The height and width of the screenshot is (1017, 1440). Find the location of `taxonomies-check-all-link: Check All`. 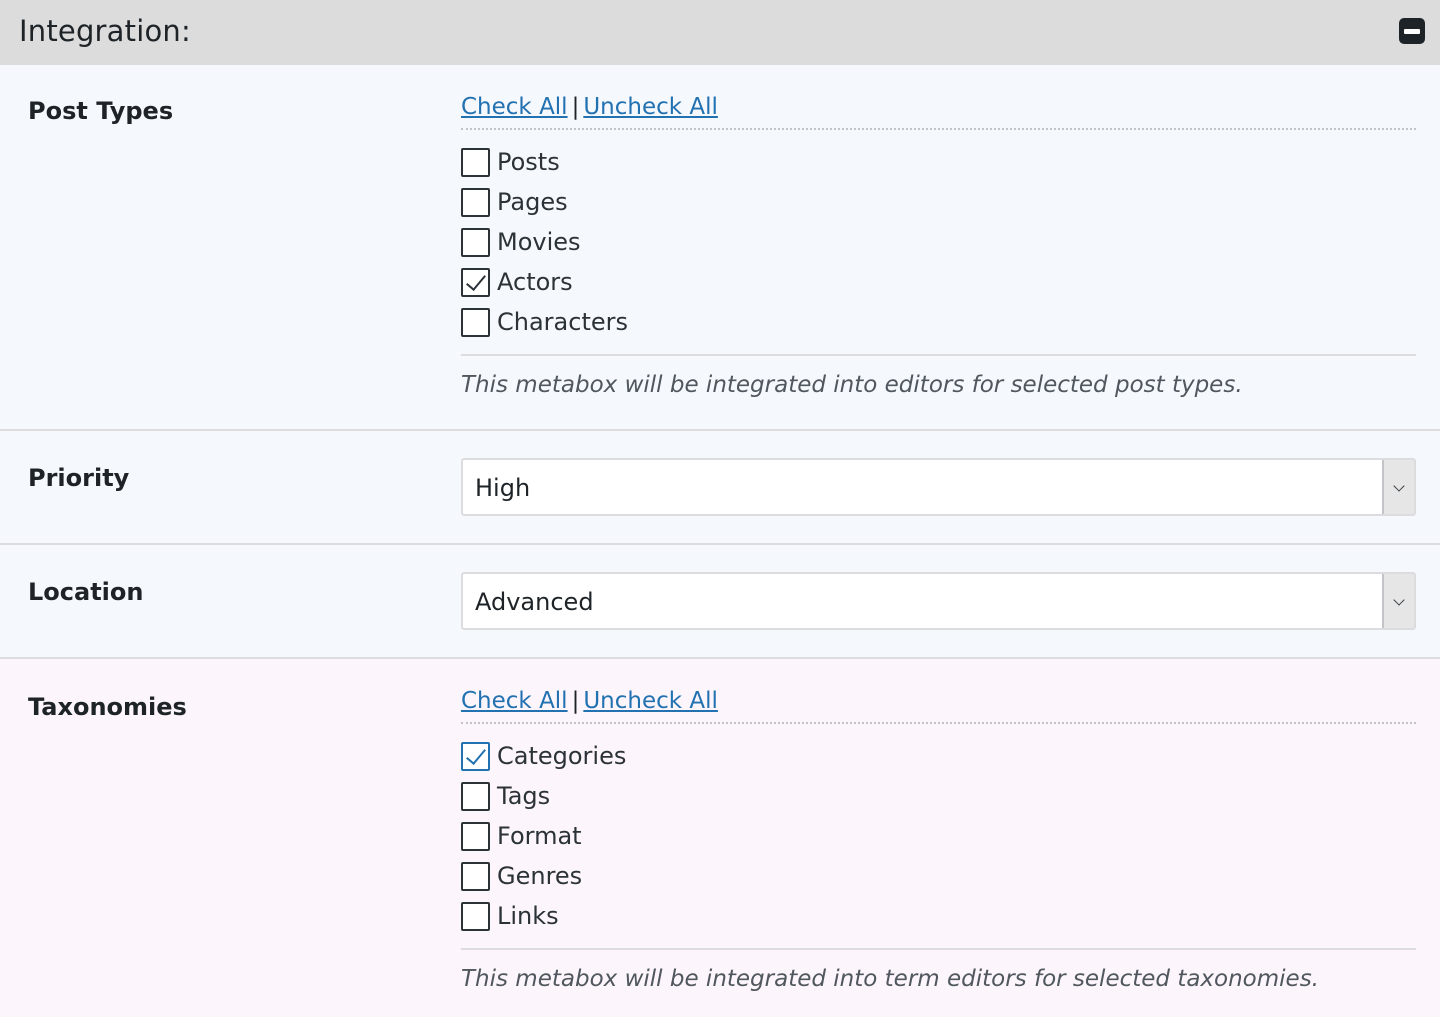

taxonomies-check-all-link: Check All is located at coordinates (514, 701).